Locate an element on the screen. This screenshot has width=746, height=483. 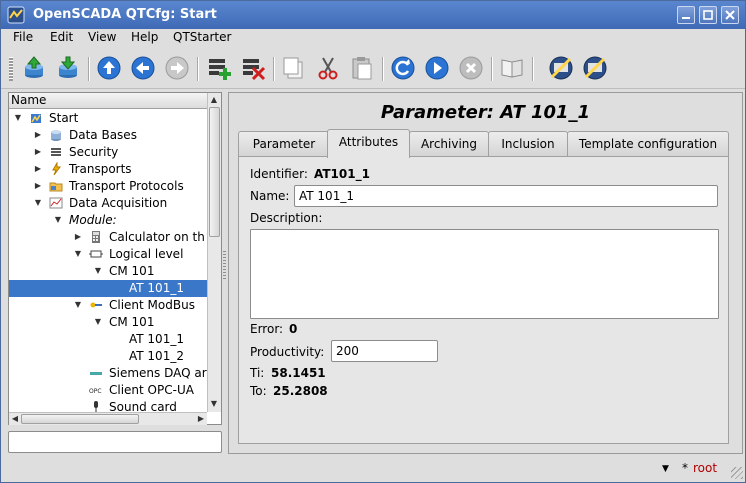
minimize-button is located at coordinates (686, 15).